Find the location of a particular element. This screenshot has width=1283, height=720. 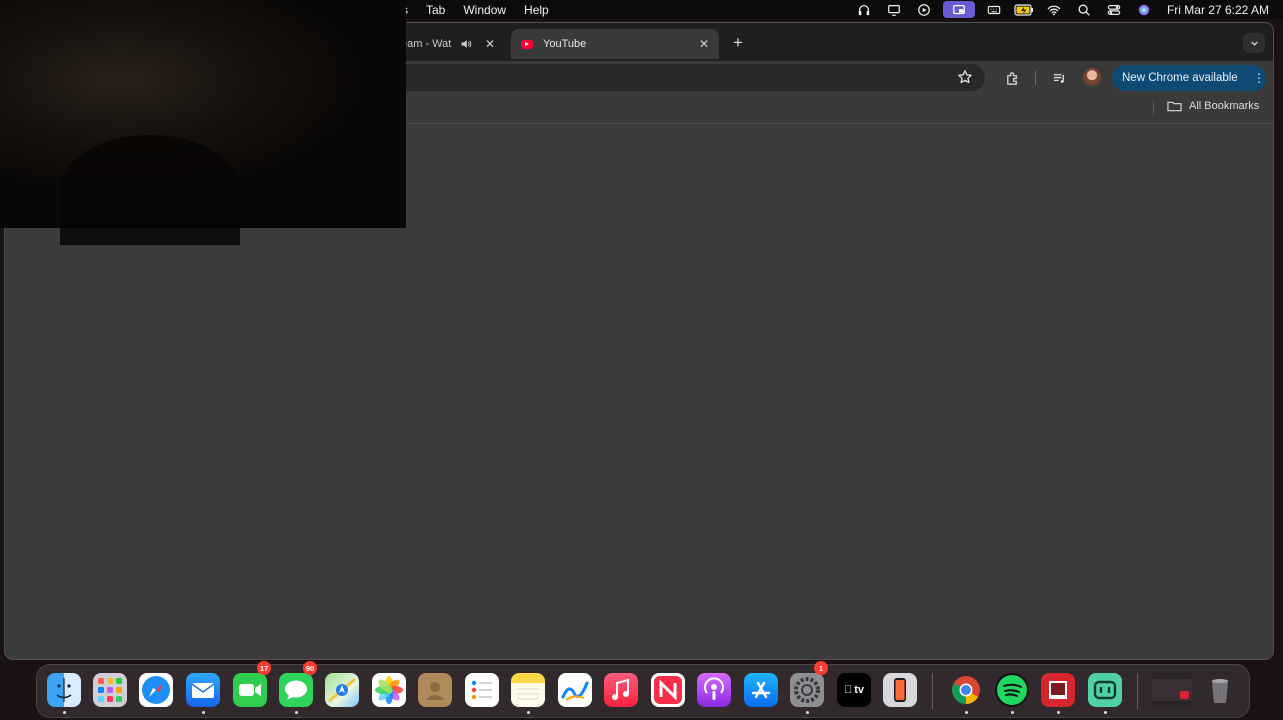

menu-clock: Fri Mar 27 6:22 AM is located at coordinates (1218, 10).